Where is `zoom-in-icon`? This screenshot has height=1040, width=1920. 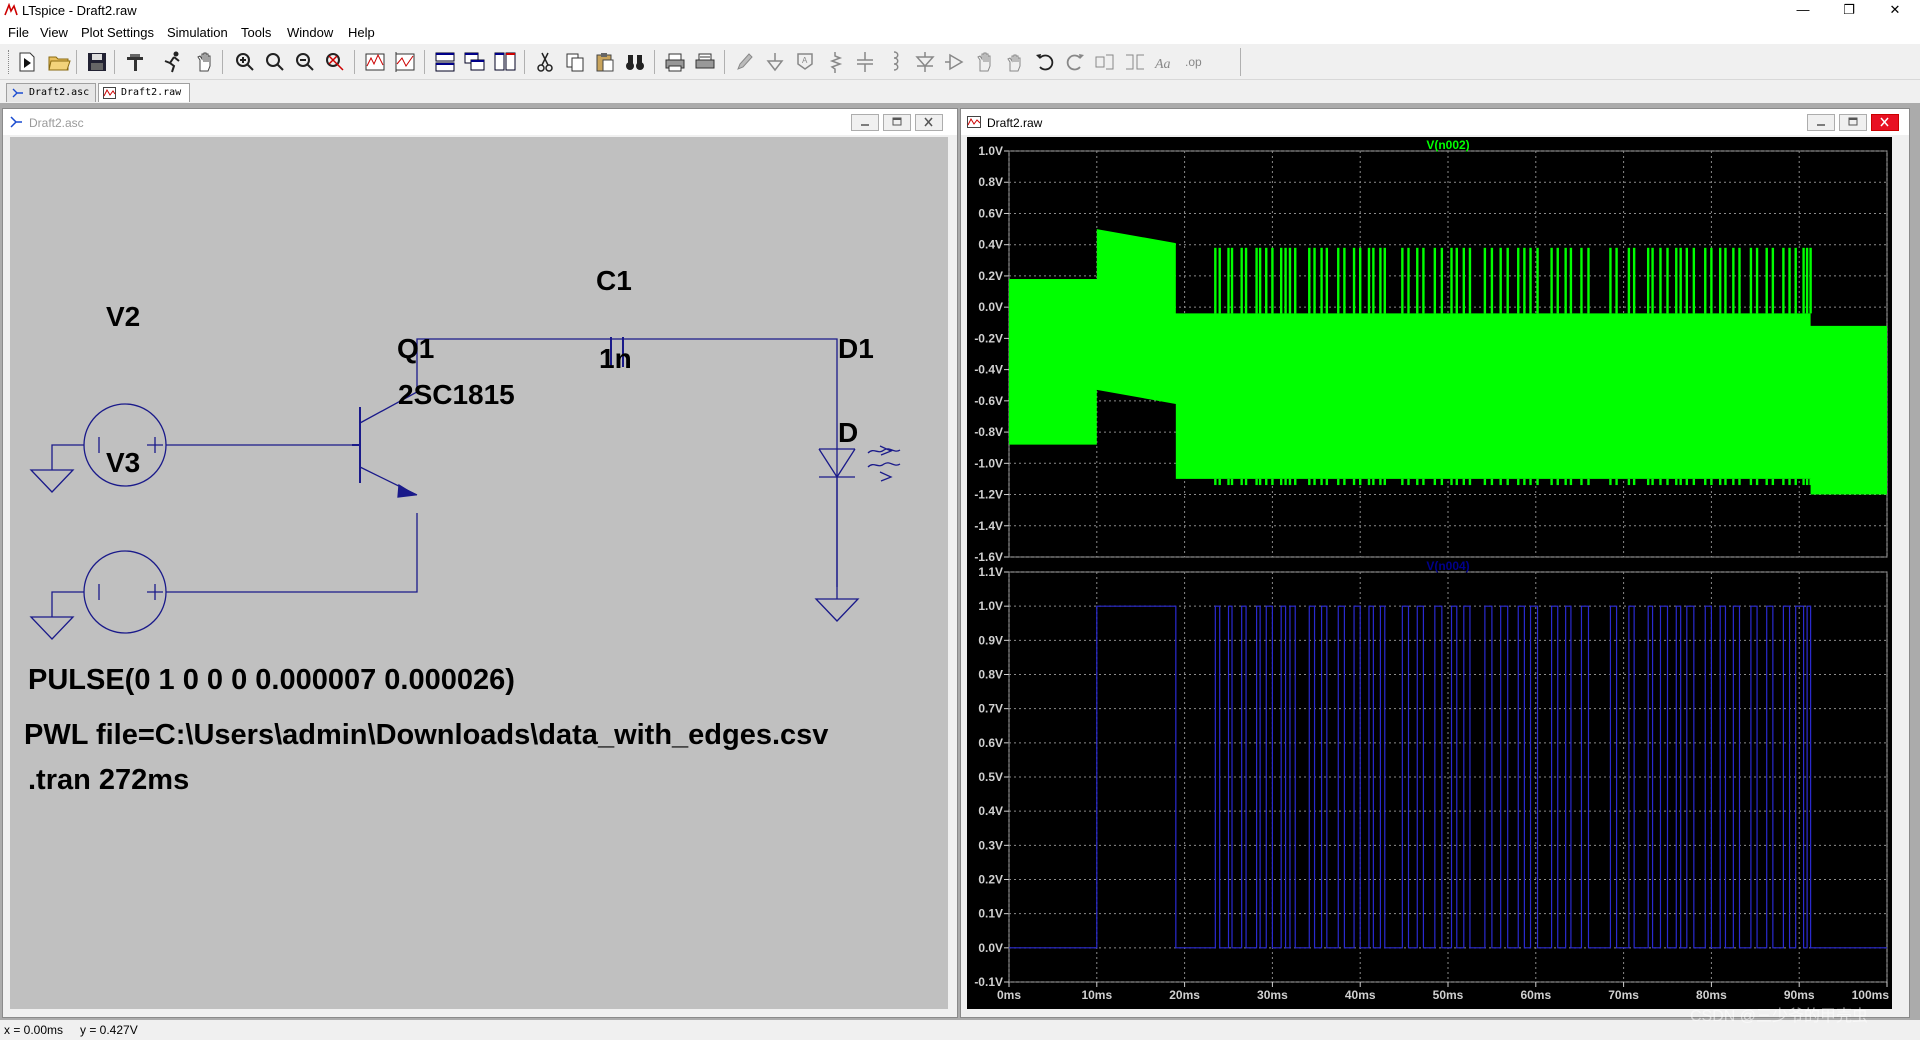 zoom-in-icon is located at coordinates (245, 62).